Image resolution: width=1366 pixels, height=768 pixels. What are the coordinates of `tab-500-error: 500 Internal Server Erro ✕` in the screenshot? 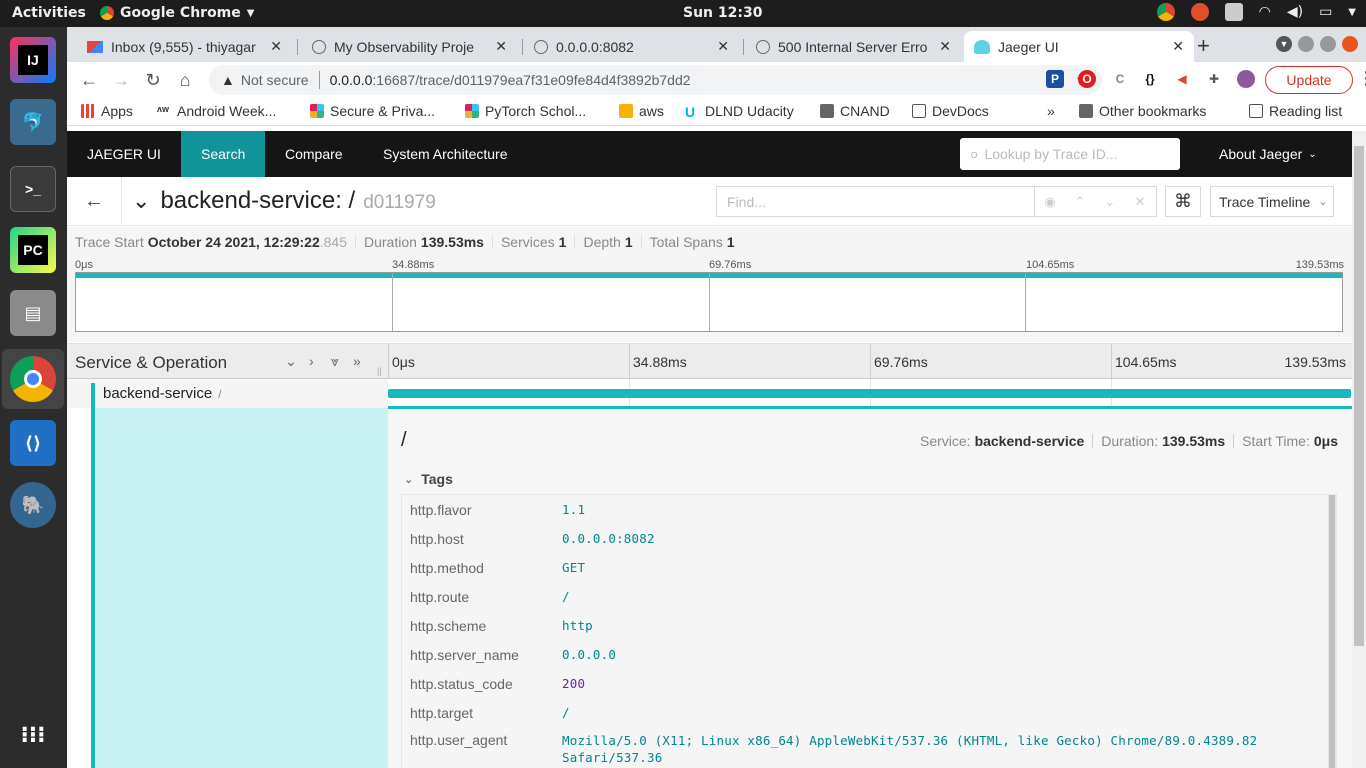 It's located at (853, 46).